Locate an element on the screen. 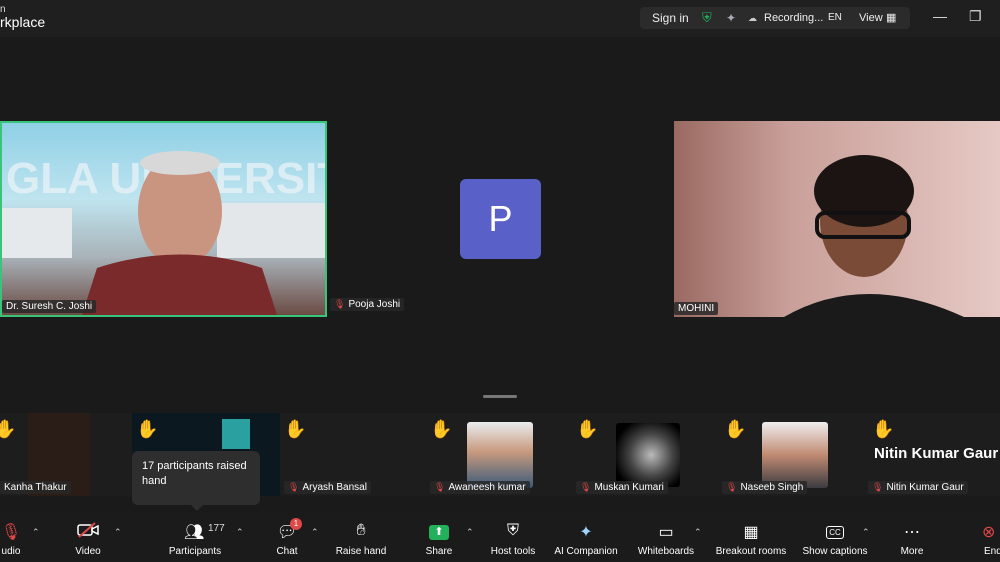  whiteboards-button: ▭ Whiteboards is located at coordinates (666, 537).